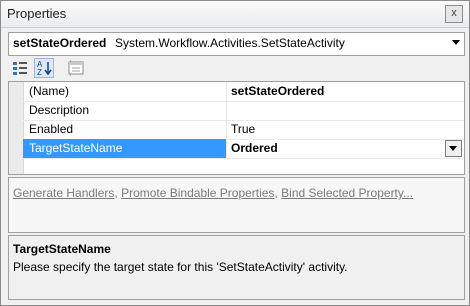 The image size is (470, 306). What do you see at coordinates (197, 193) in the screenshot?
I see `promote-bindable-properties-link: Promote Bindable Properties` at bounding box center [197, 193].